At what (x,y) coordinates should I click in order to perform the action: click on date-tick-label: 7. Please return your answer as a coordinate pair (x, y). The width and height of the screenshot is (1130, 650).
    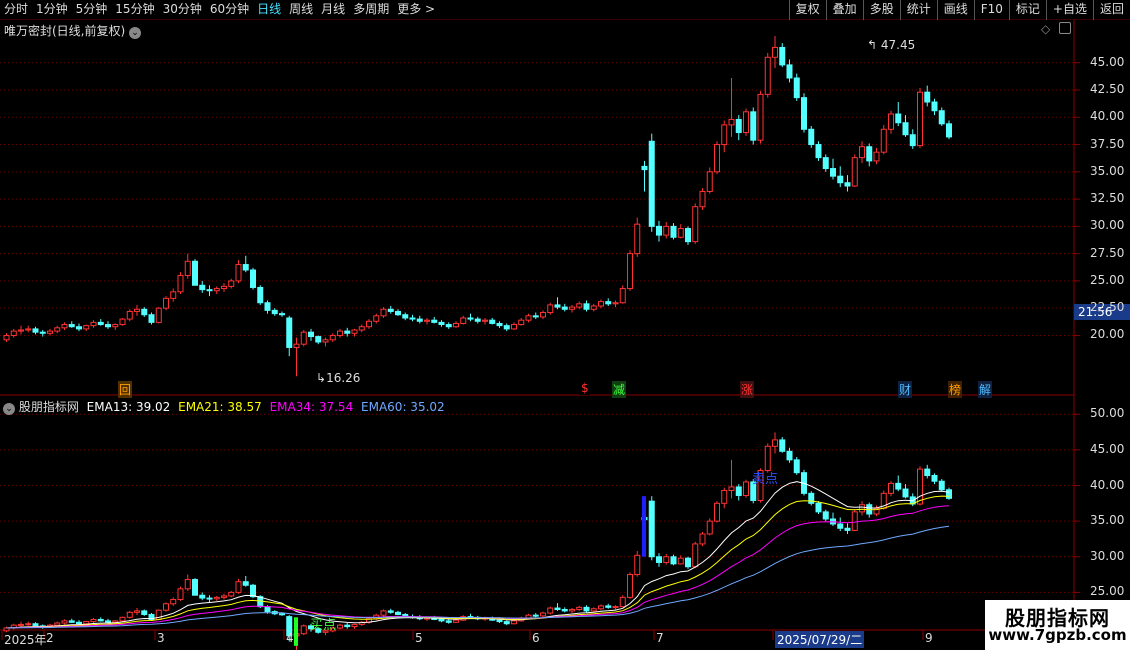
    Looking at the image, I should click on (660, 638).